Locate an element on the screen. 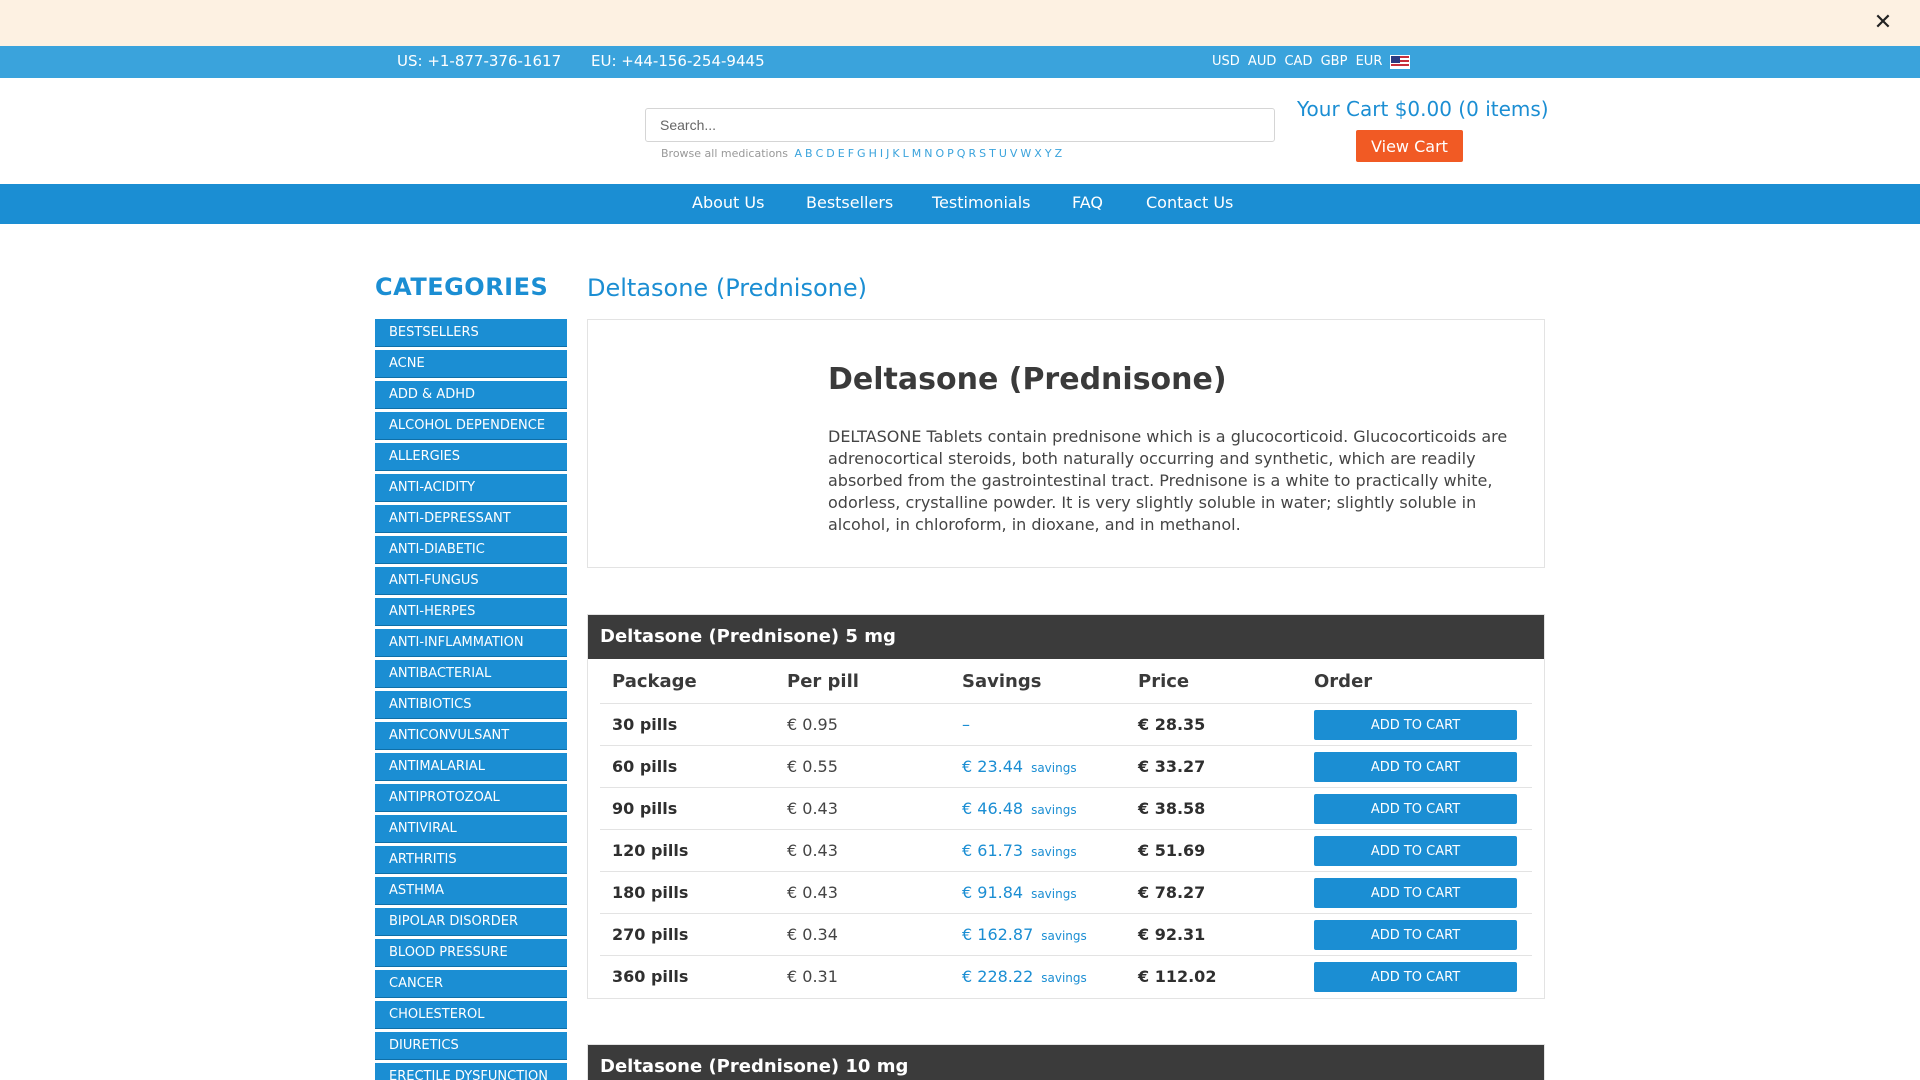 The width and height of the screenshot is (1920, 1080). sidebar-item-cancer: Cancer is located at coordinates (471, 984).